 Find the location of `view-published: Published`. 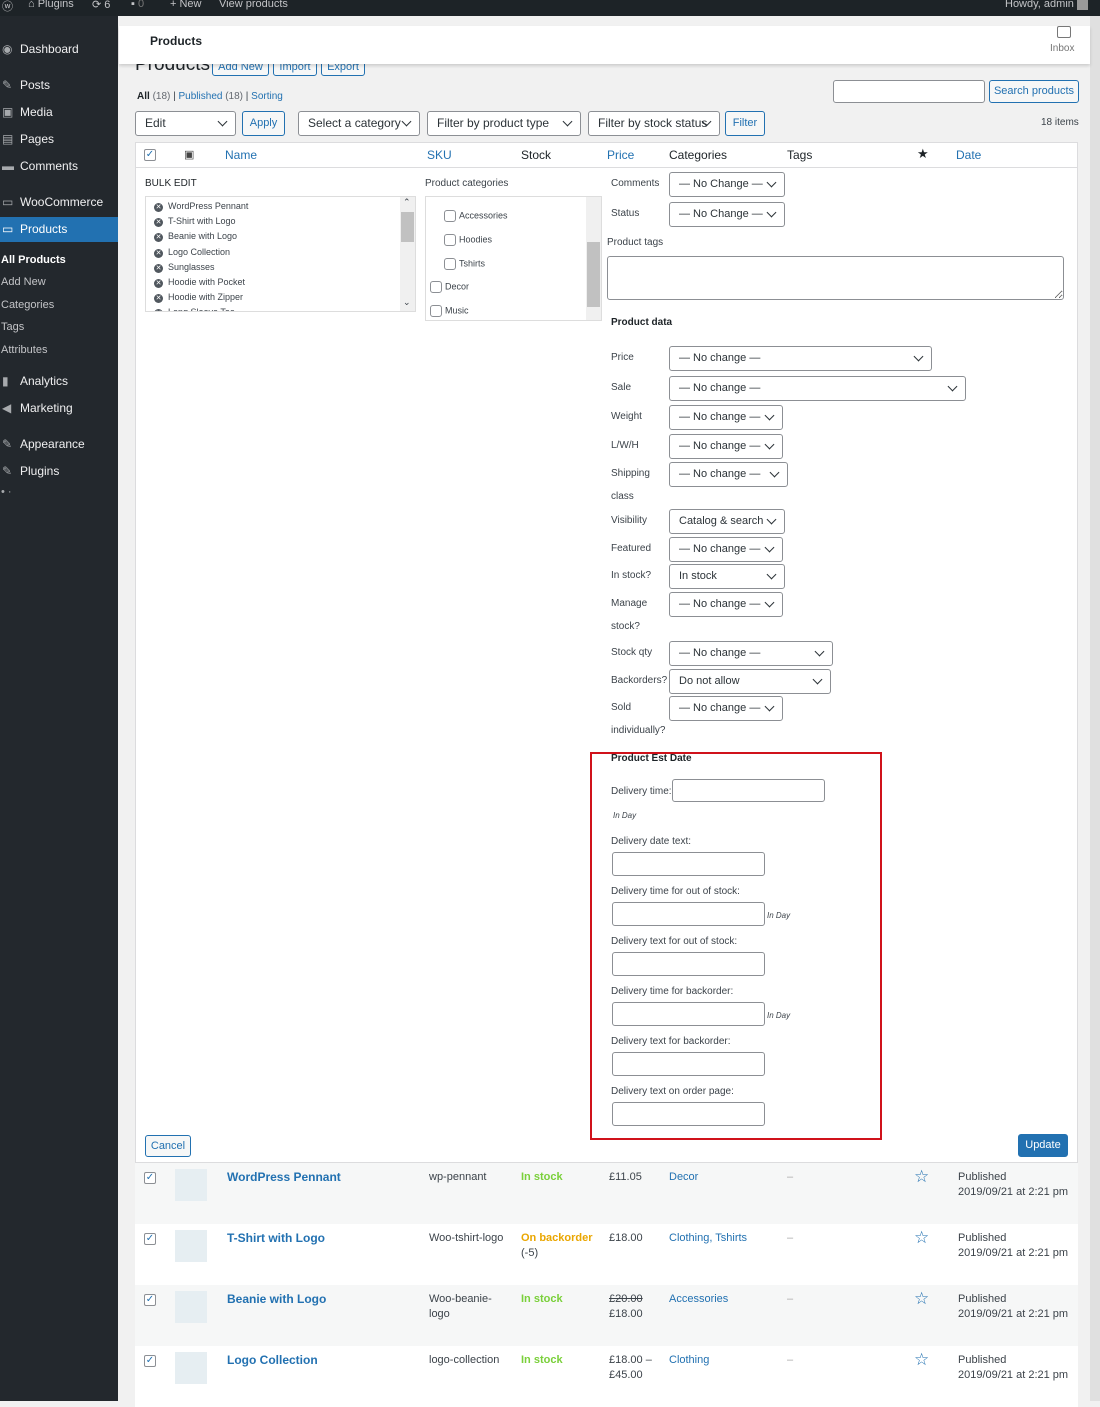

view-published: Published is located at coordinates (201, 96).